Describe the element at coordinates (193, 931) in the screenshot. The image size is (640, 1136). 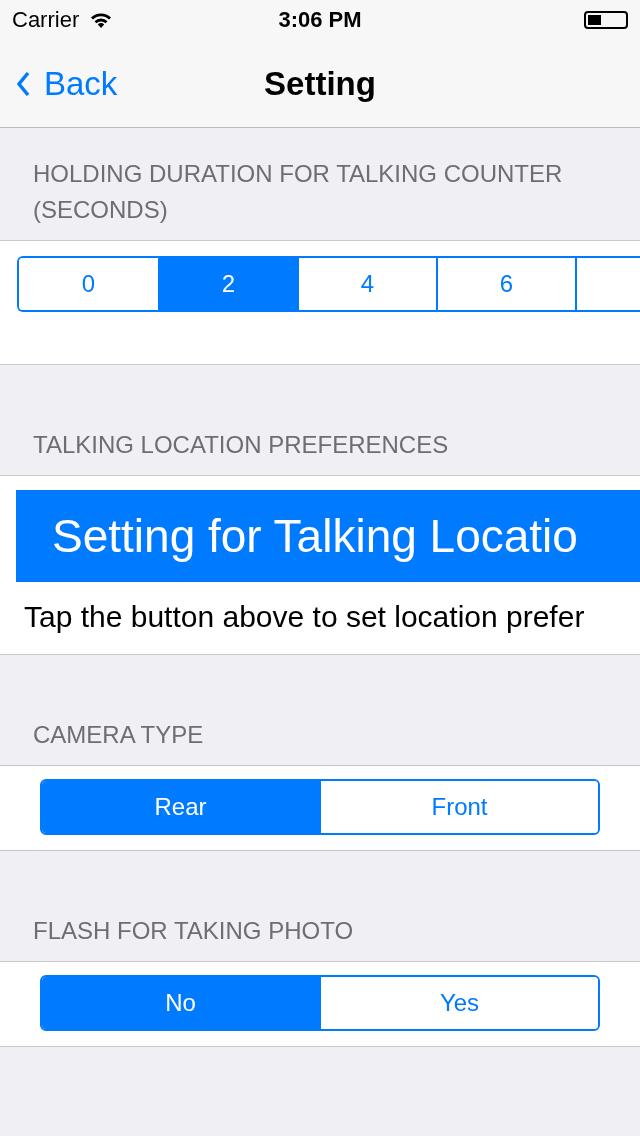
I see `section-header: FLASH FOR TAKING PHOTO` at that location.